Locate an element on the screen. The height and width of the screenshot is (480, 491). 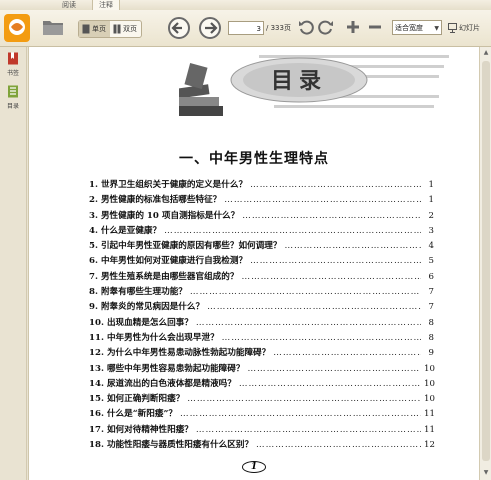
toc-entry-title: 14. 尿道流出的白色液体都是精液吗？ is located at coordinates (162, 383).